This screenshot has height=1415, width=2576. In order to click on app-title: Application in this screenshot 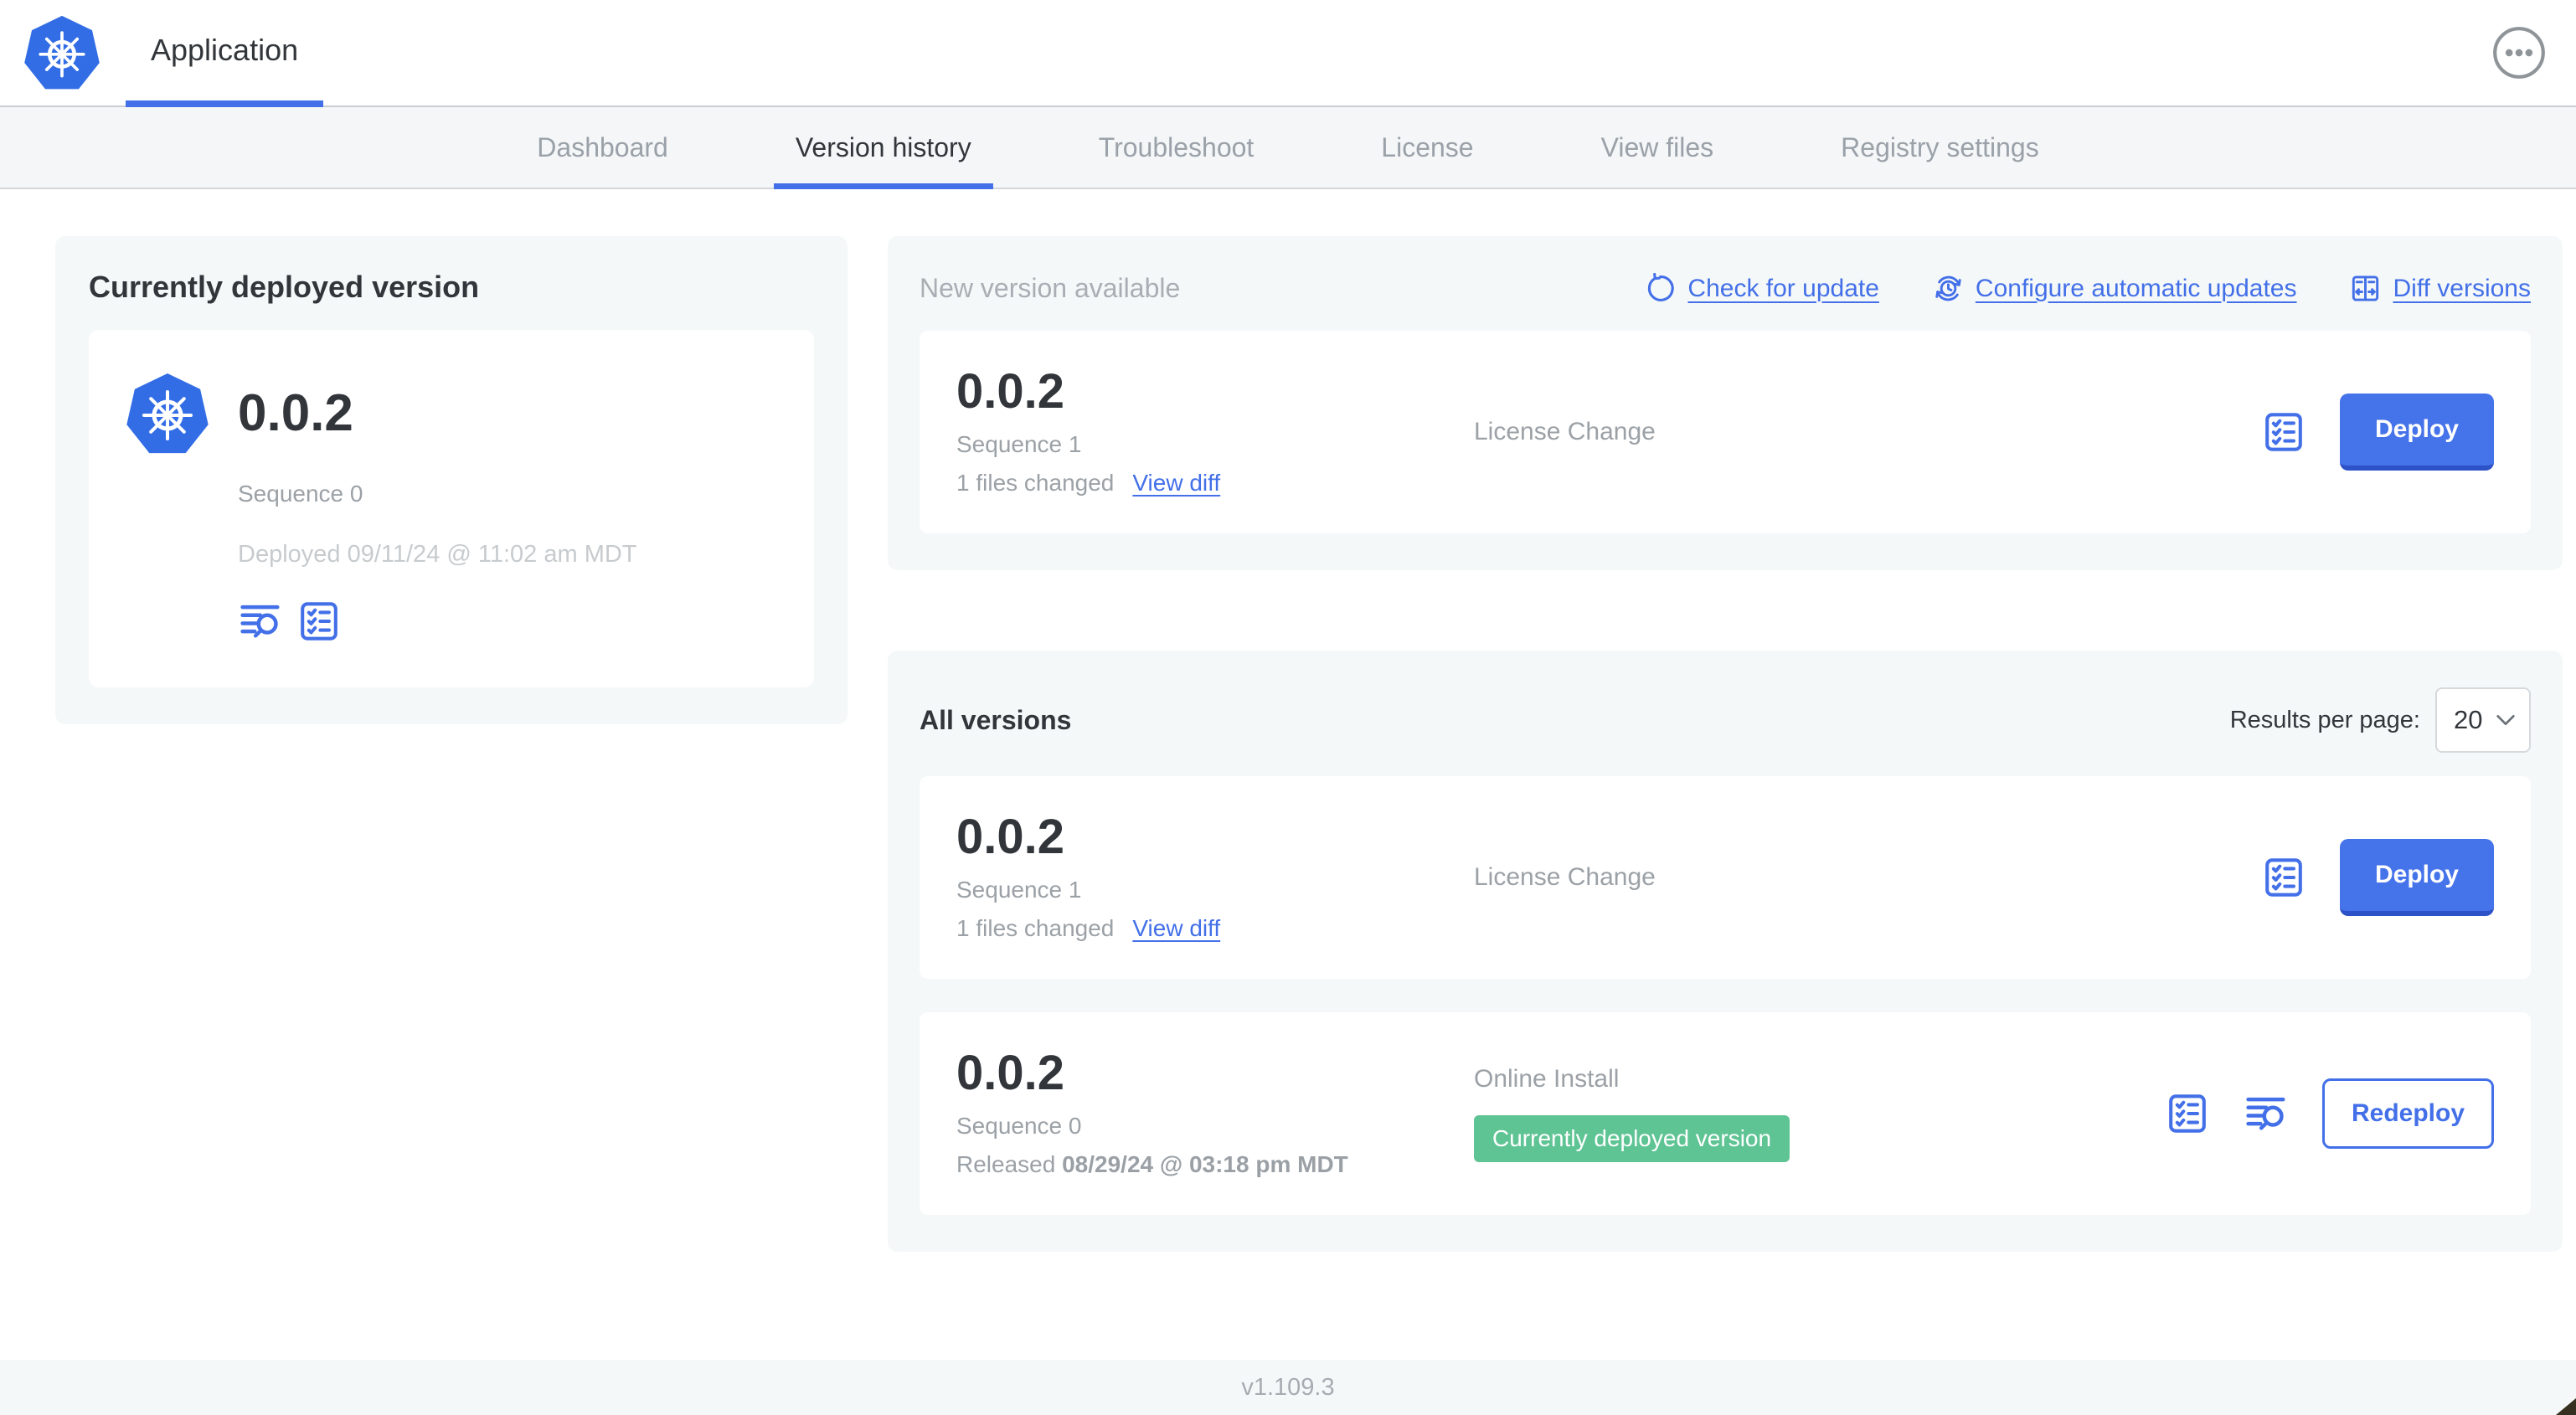, I will do `click(225, 50)`.